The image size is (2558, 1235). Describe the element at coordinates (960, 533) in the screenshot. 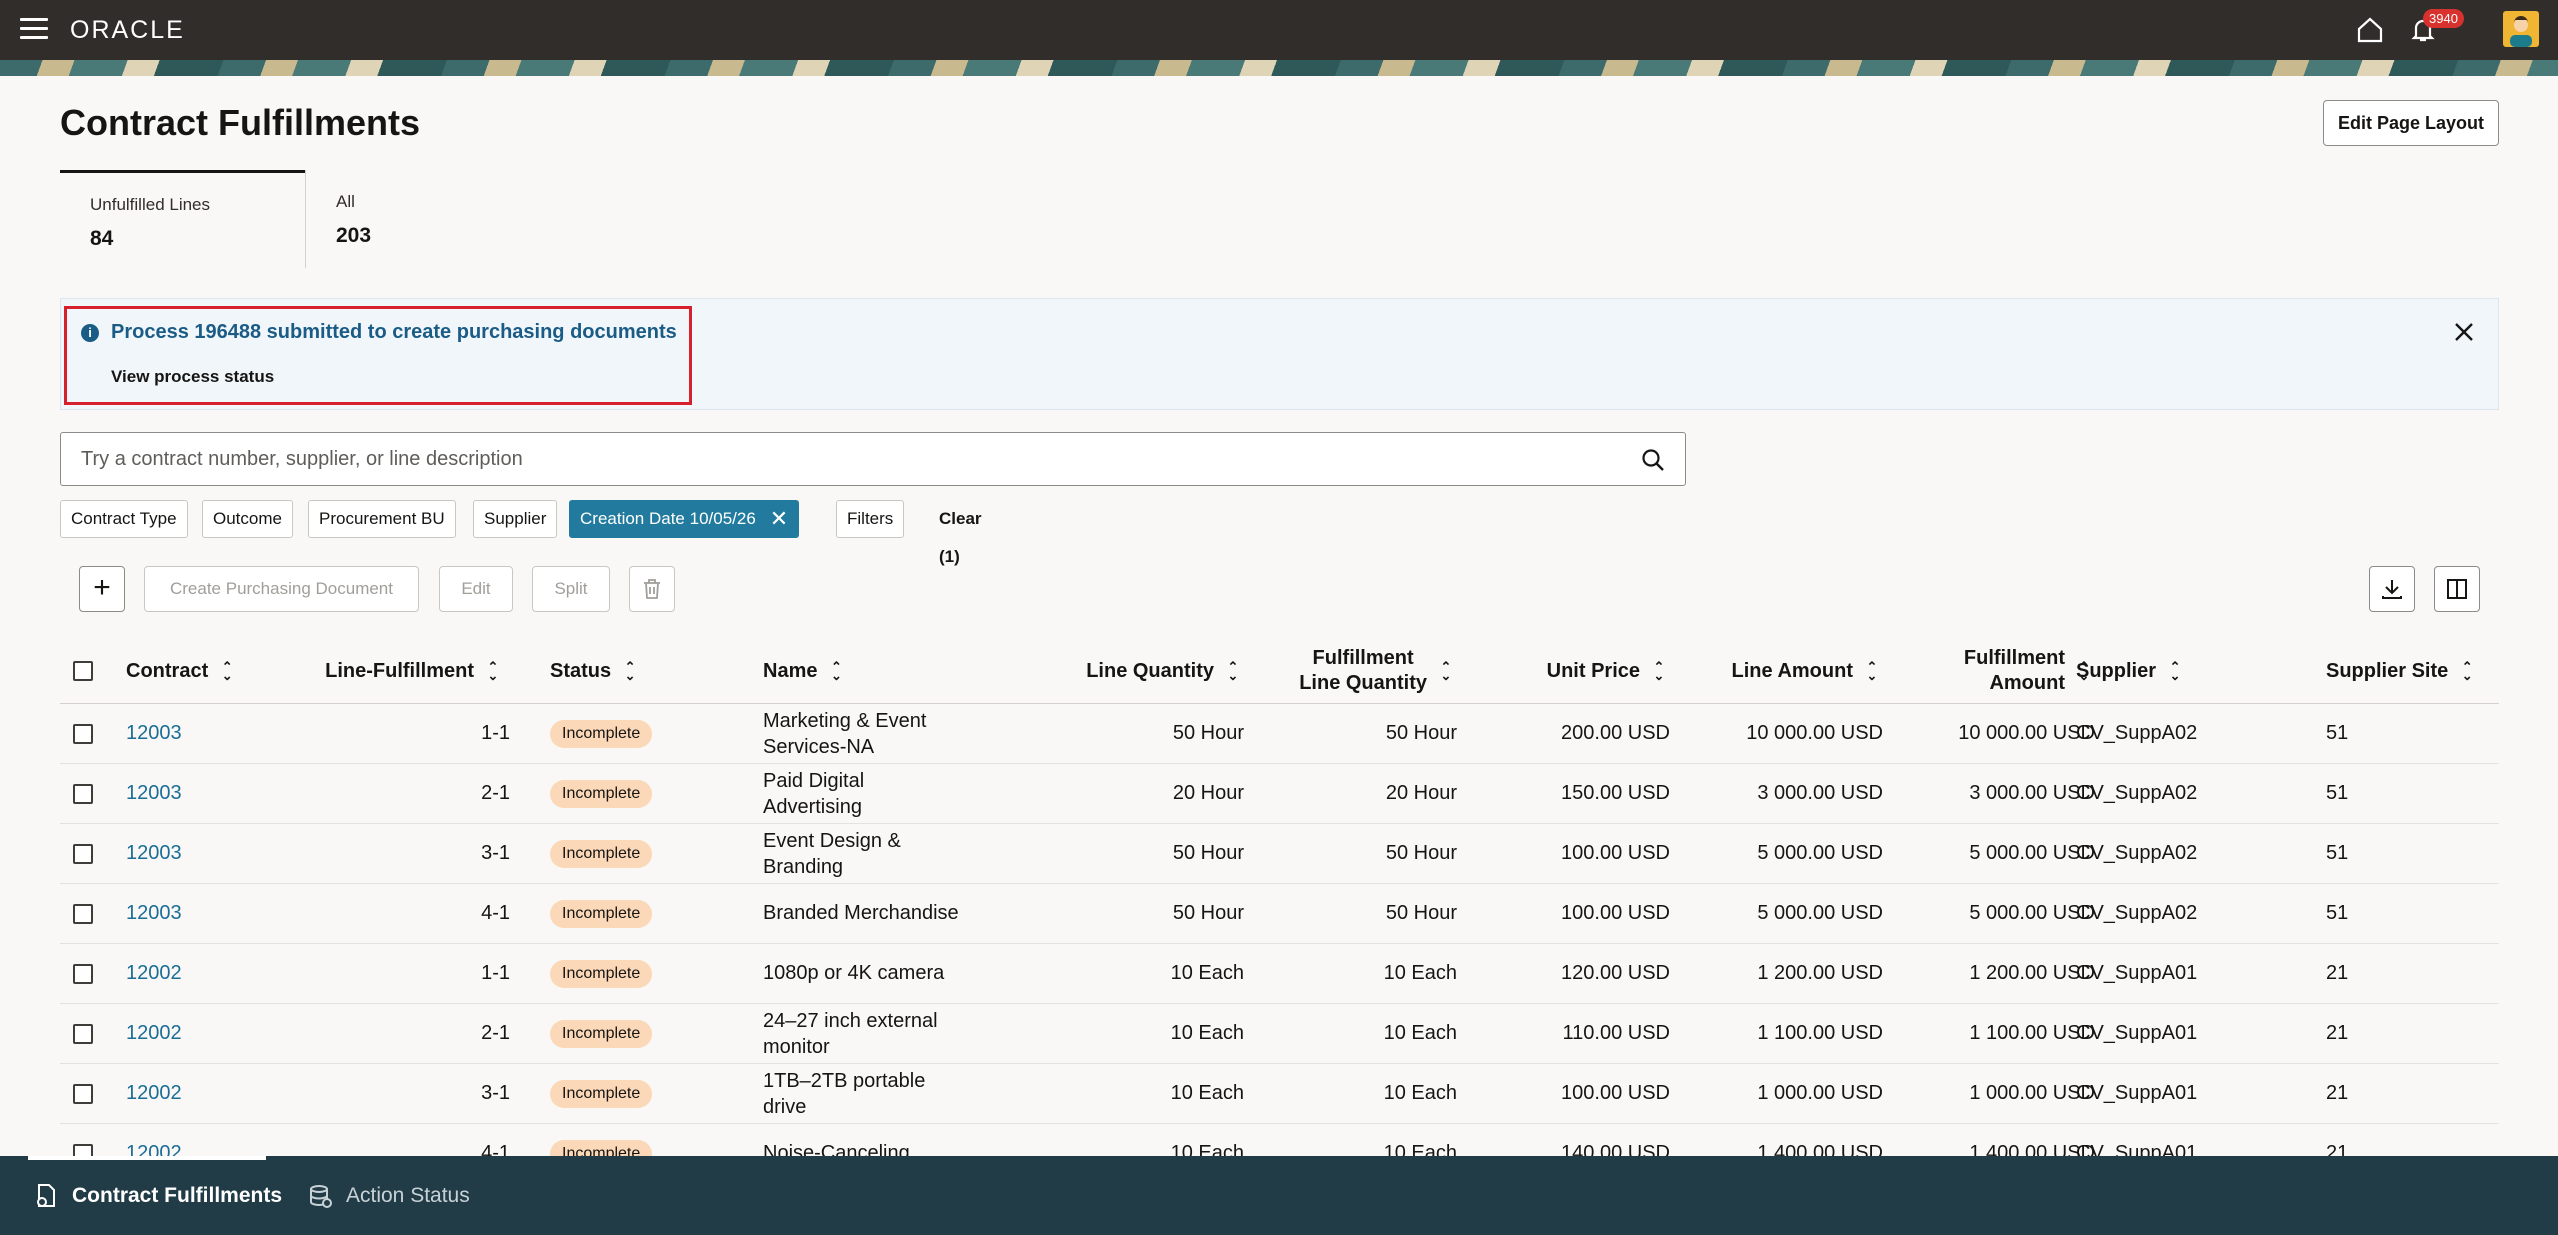

I see `clear-filters-button: Clear (1)` at that location.